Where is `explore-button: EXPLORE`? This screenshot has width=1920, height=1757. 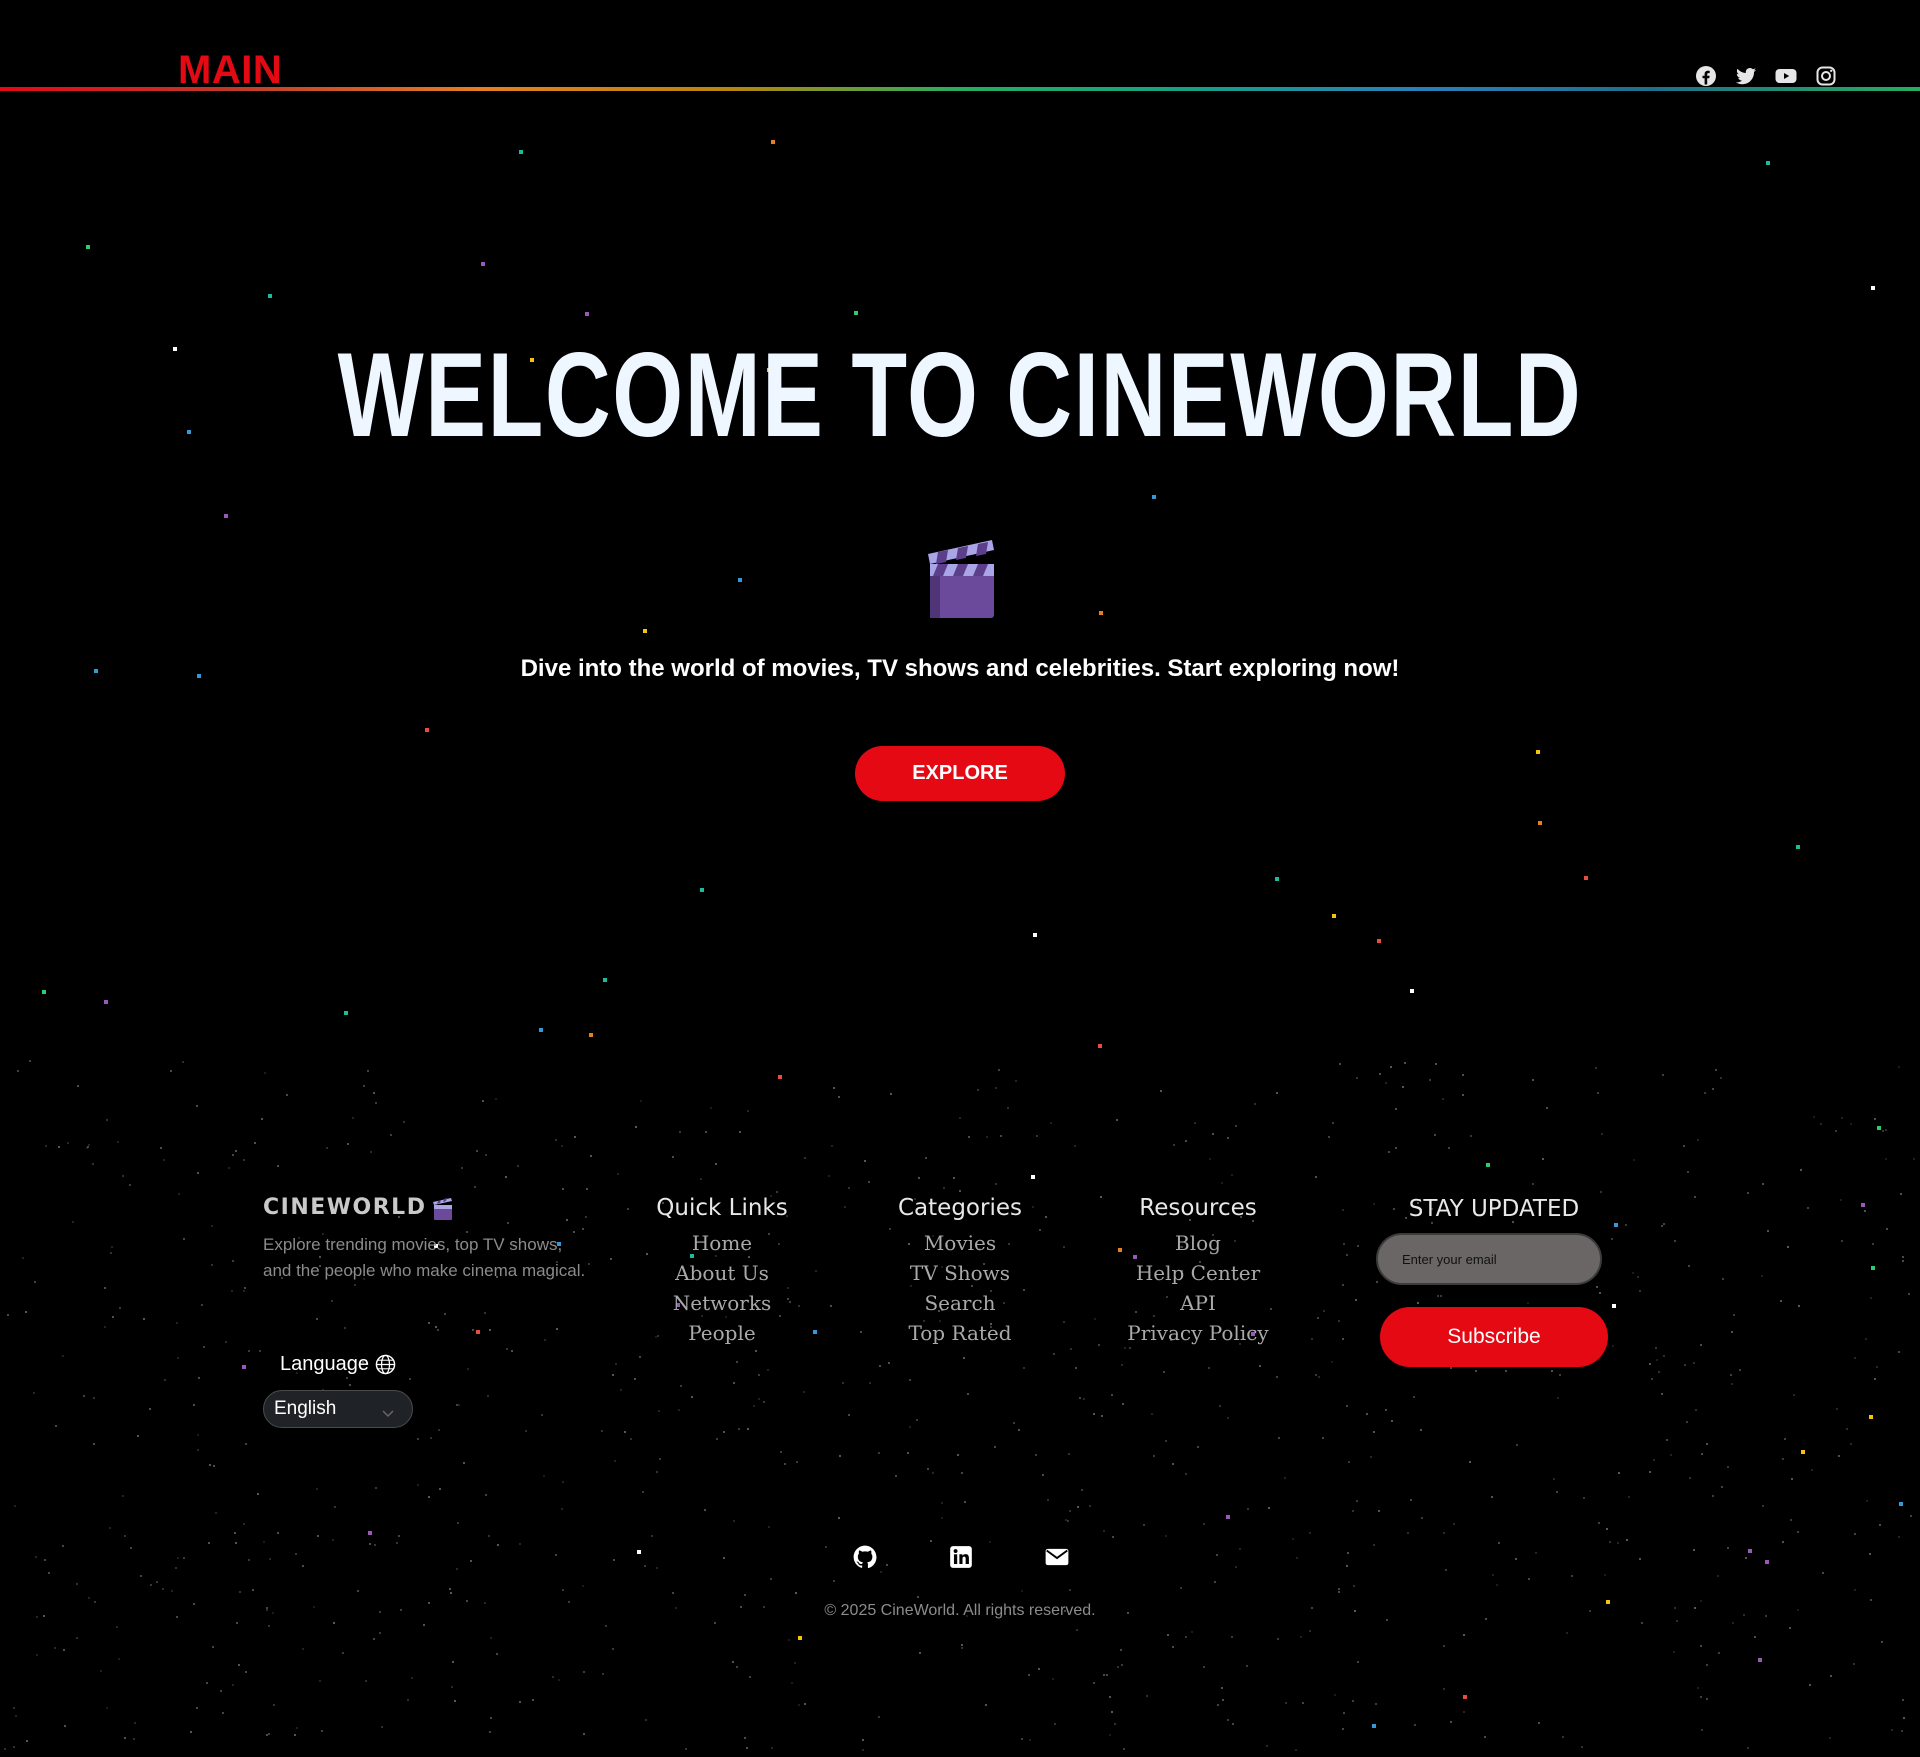
explore-button: EXPLORE is located at coordinates (960, 773).